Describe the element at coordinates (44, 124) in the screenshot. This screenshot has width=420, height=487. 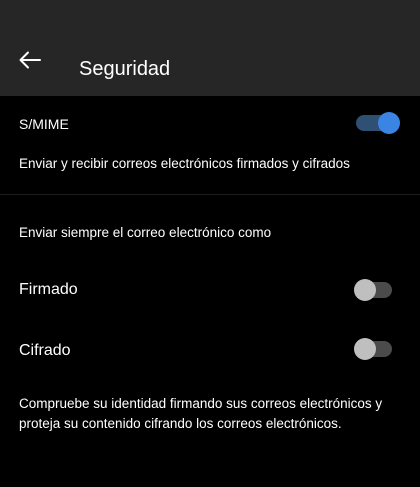
I see `smime-label: S/MIME` at that location.